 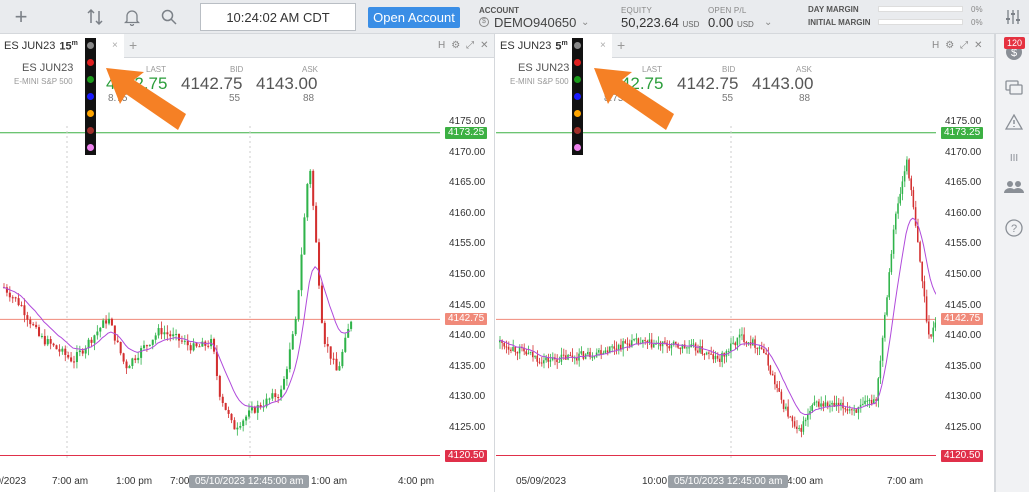 I want to click on bars-icon: III, so click(x=1014, y=158).